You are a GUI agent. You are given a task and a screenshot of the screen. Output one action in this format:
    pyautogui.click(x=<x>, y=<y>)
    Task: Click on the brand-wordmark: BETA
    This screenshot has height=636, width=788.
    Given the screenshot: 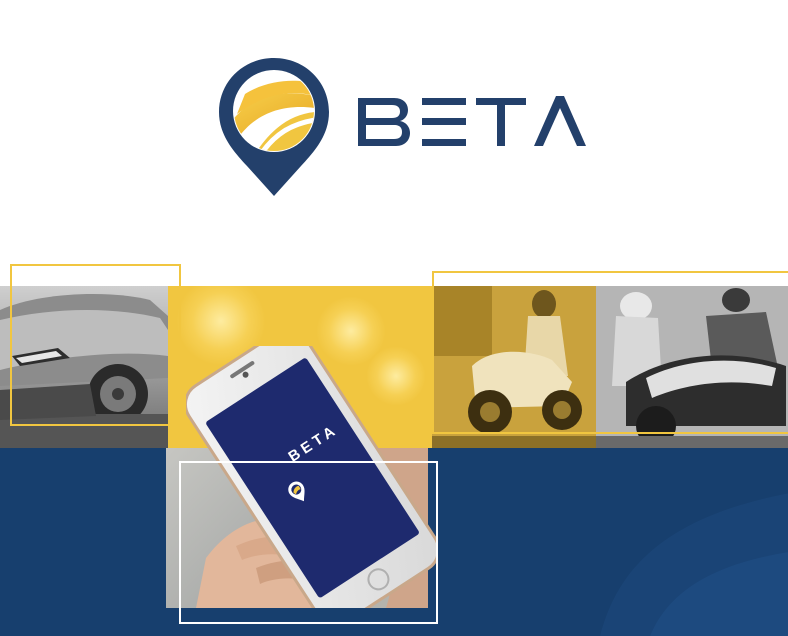 What is the action you would take?
    pyautogui.click(x=471, y=121)
    